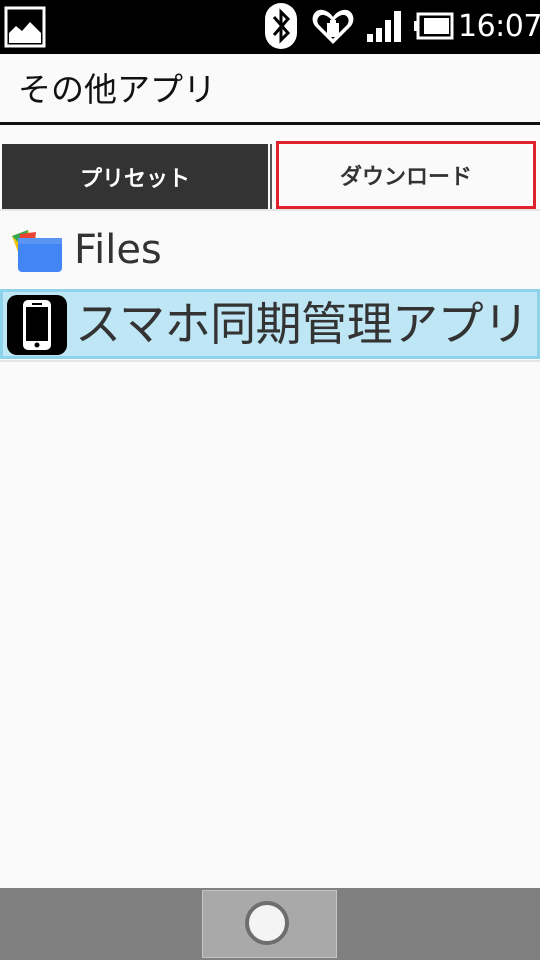 The width and height of the screenshot is (540, 960). Describe the element at coordinates (281, 26) in the screenshot. I see `bluetooth-icon` at that location.